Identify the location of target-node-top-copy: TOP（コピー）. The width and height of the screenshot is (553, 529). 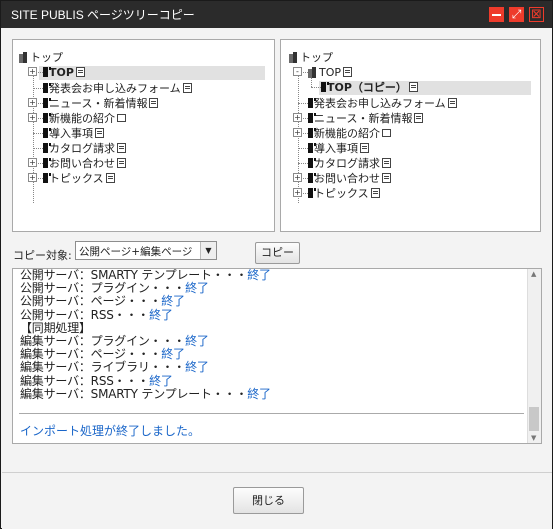
(369, 87).